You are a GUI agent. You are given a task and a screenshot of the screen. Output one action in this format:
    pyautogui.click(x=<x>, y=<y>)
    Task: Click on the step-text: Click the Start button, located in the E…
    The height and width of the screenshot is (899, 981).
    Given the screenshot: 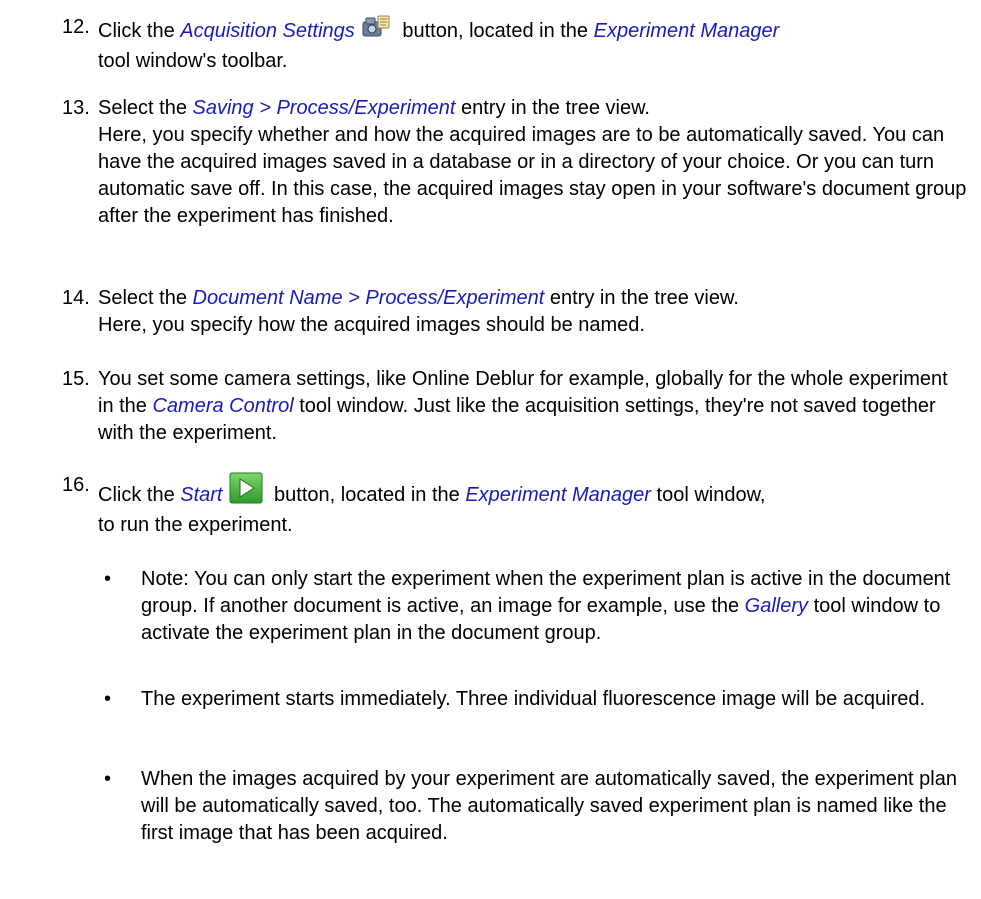 What is the action you would take?
    pyautogui.click(x=533, y=505)
    